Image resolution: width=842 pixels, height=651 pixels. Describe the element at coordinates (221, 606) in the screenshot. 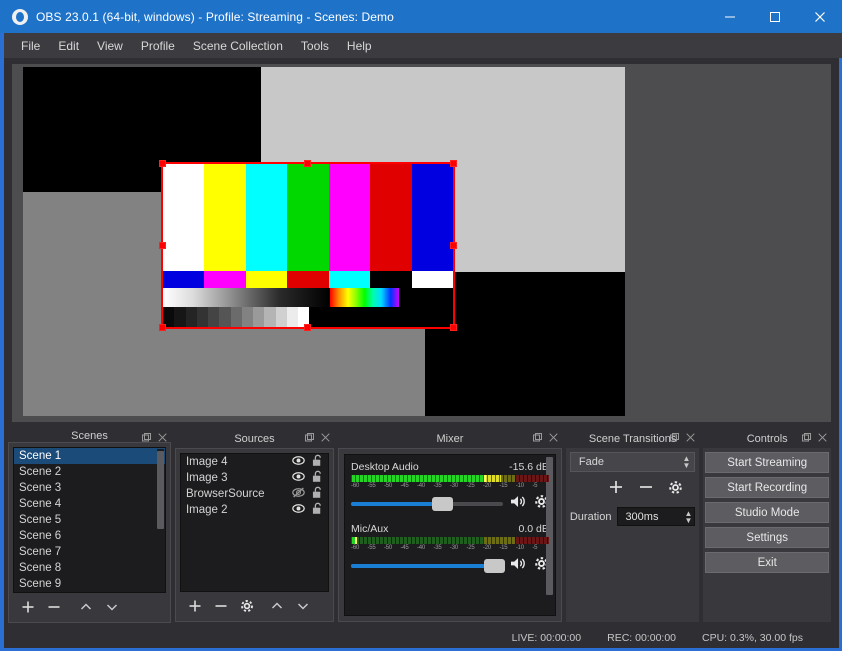

I see `remove-source-button` at that location.